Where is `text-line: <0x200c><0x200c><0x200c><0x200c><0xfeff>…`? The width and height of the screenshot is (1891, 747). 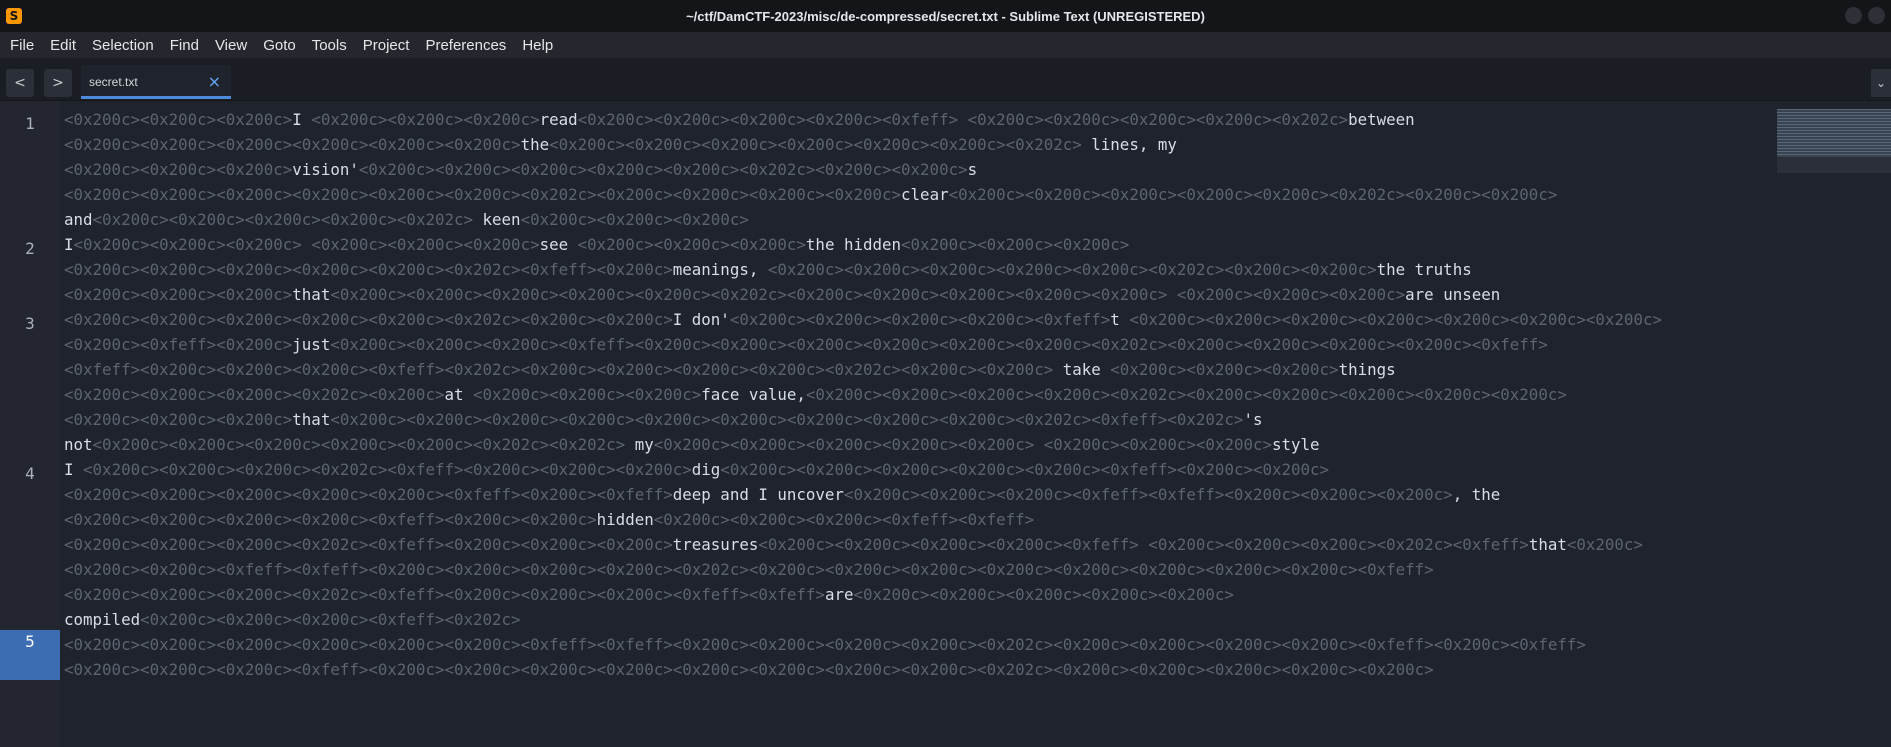 text-line: <0x200c><0x200c><0x200c><0x200c><0xfeff>… is located at coordinates (549, 519).